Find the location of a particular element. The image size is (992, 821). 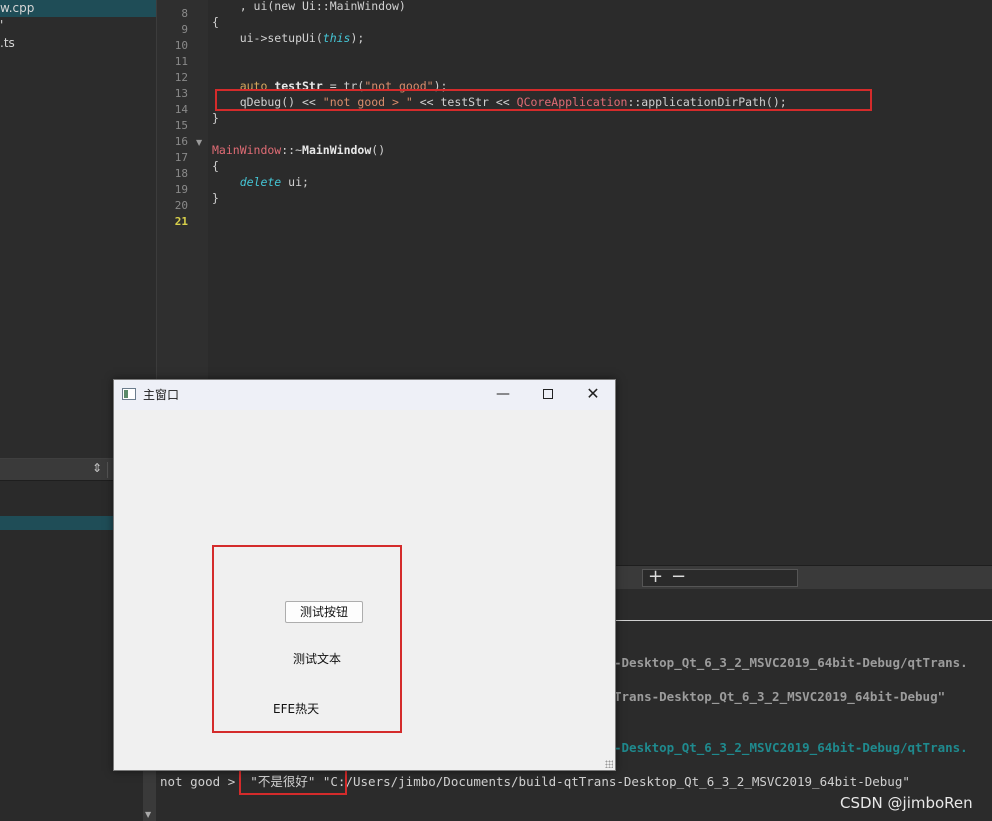

window-titlebar: 主窗口 — ✕ is located at coordinates (364, 395).